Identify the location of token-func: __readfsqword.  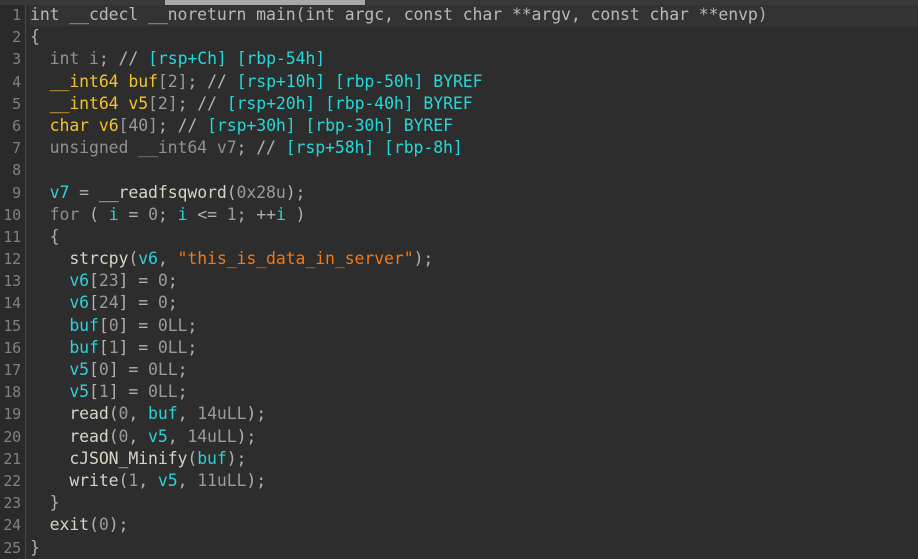
(163, 192).